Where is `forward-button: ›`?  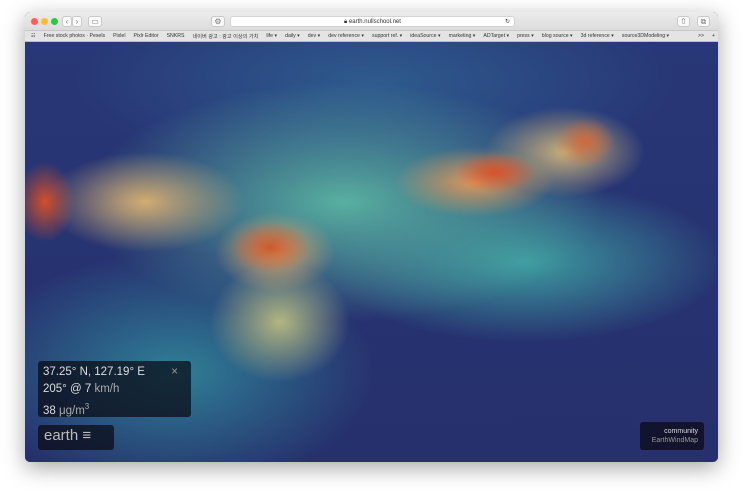 forward-button: › is located at coordinates (77, 21).